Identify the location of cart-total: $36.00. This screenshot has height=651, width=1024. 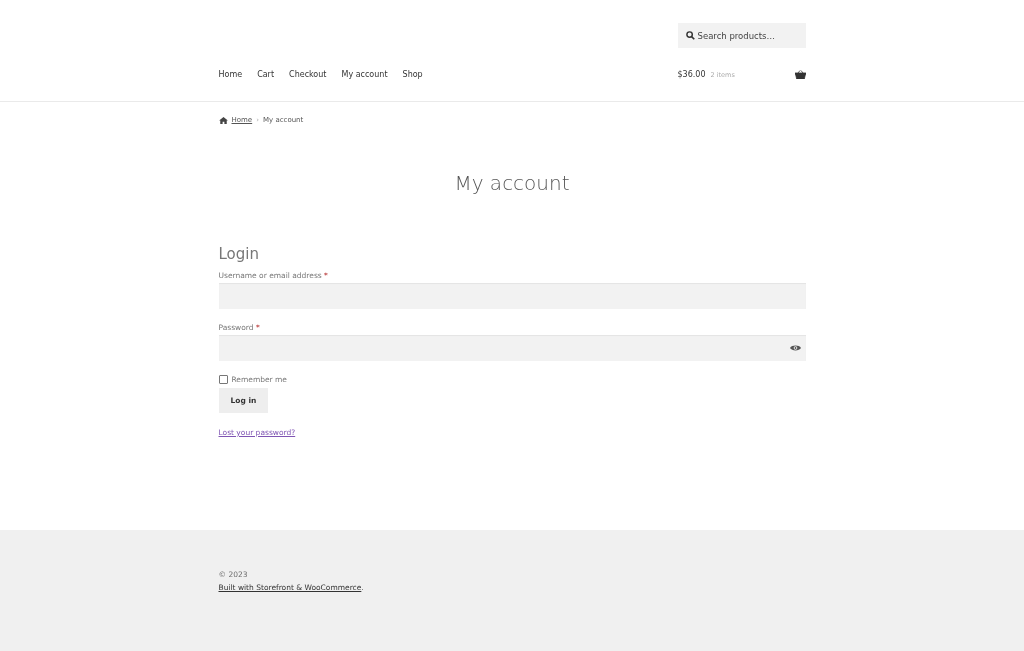
(691, 74).